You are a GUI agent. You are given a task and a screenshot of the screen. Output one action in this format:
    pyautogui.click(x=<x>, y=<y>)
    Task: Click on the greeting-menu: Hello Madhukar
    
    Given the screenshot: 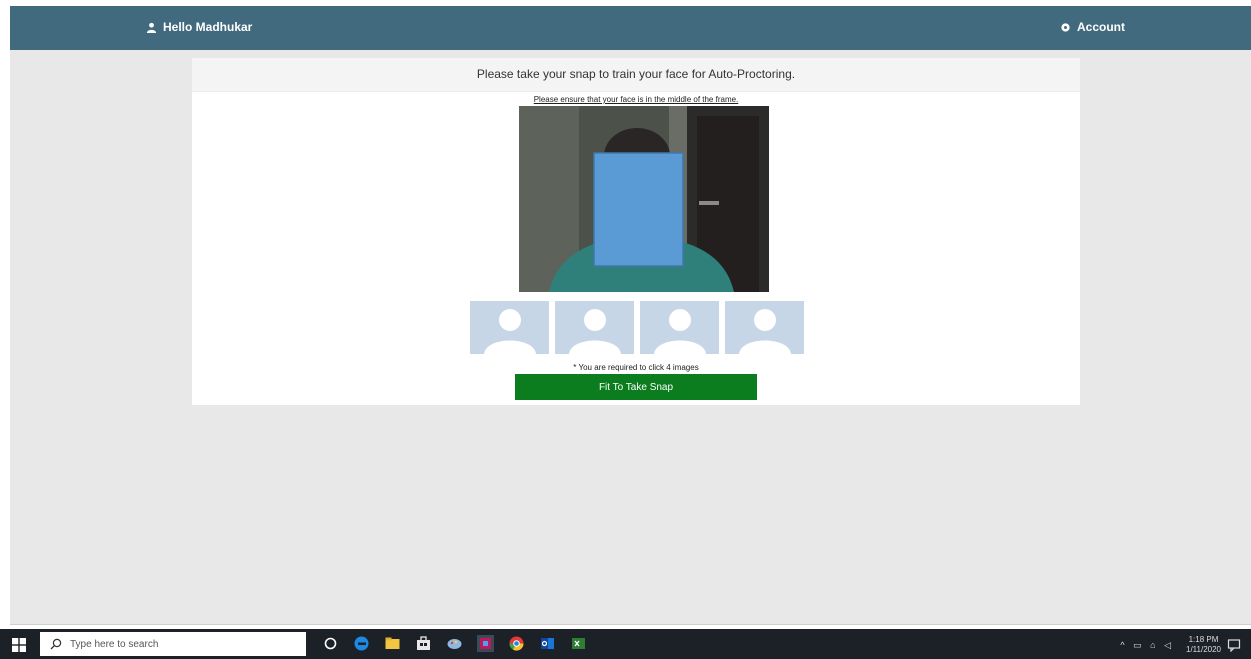 What is the action you would take?
    pyautogui.click(x=199, y=27)
    